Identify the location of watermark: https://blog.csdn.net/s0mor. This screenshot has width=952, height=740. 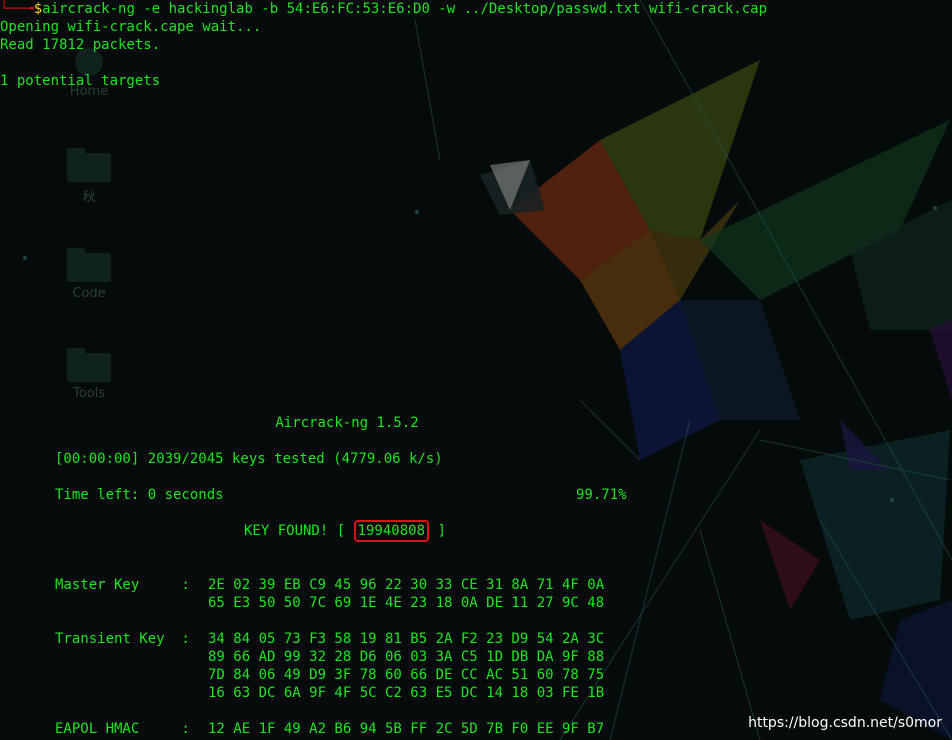
(845, 723).